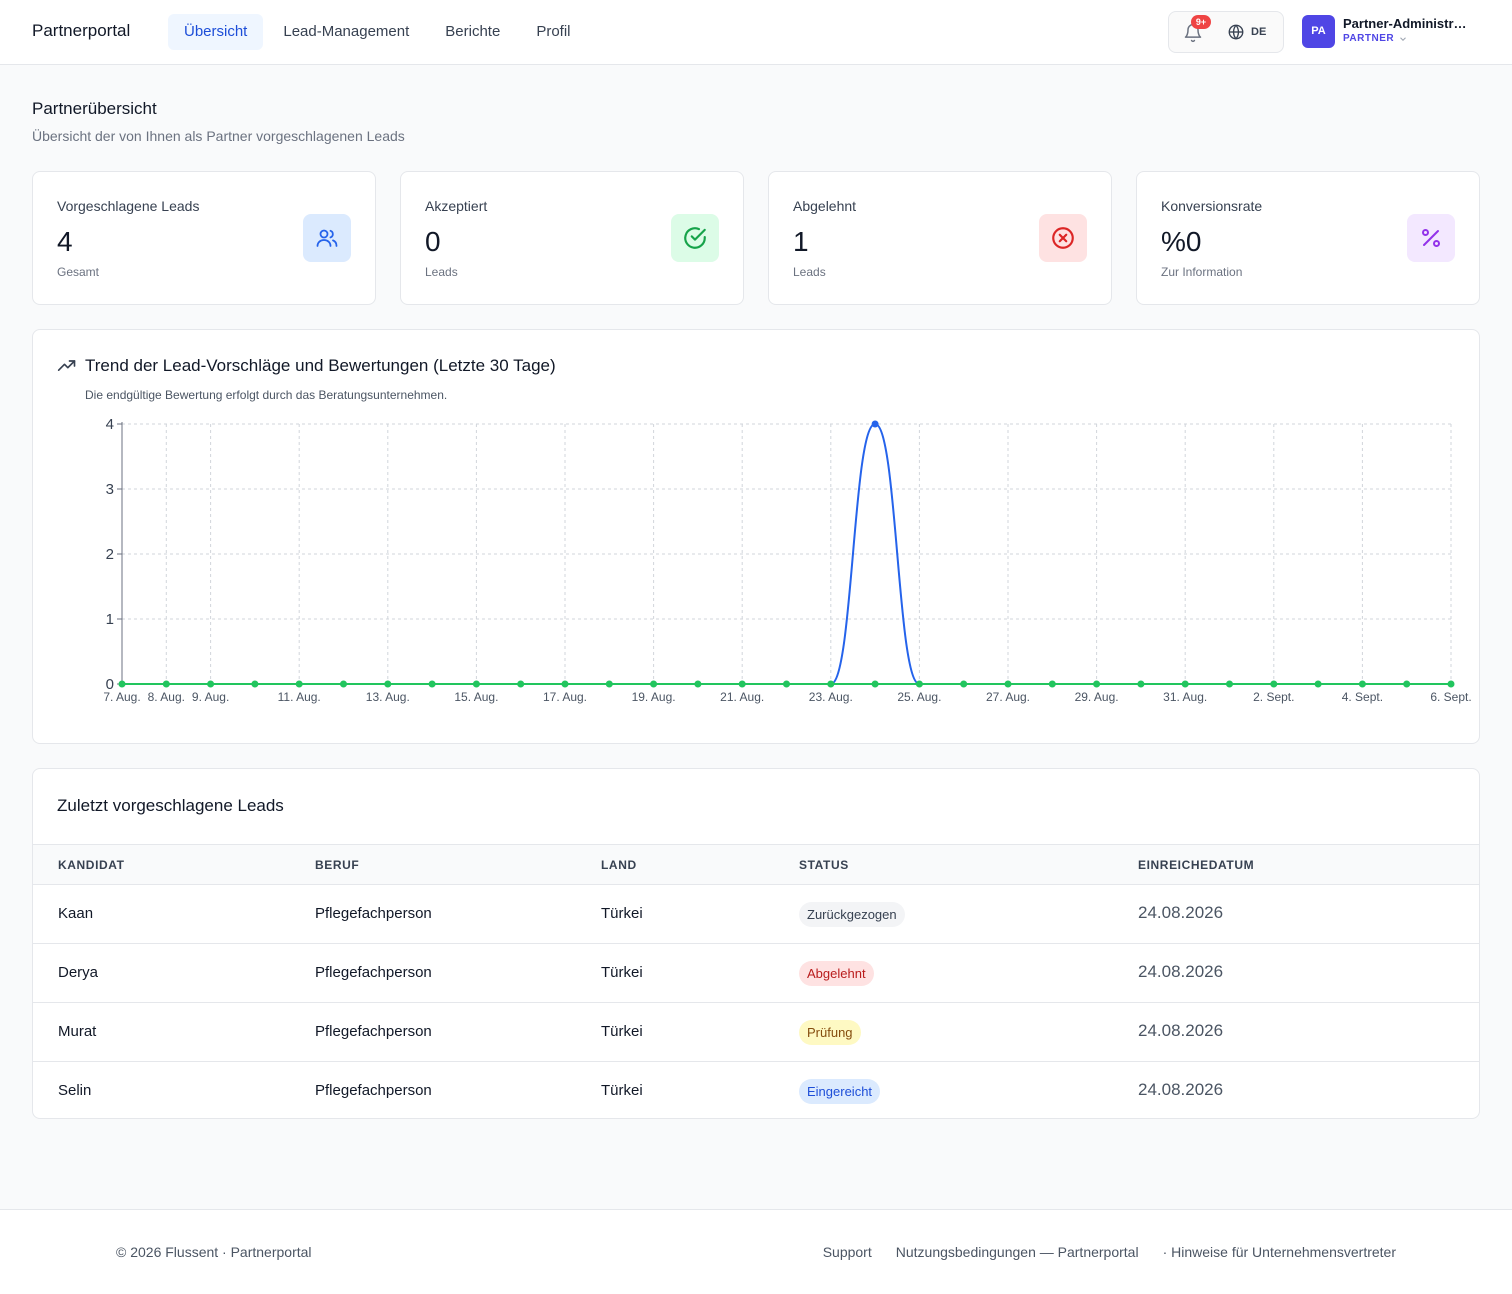 This screenshot has width=1512, height=1294. Describe the element at coordinates (75, 1090) in the screenshot. I see `cell-candidate: Selin` at that location.